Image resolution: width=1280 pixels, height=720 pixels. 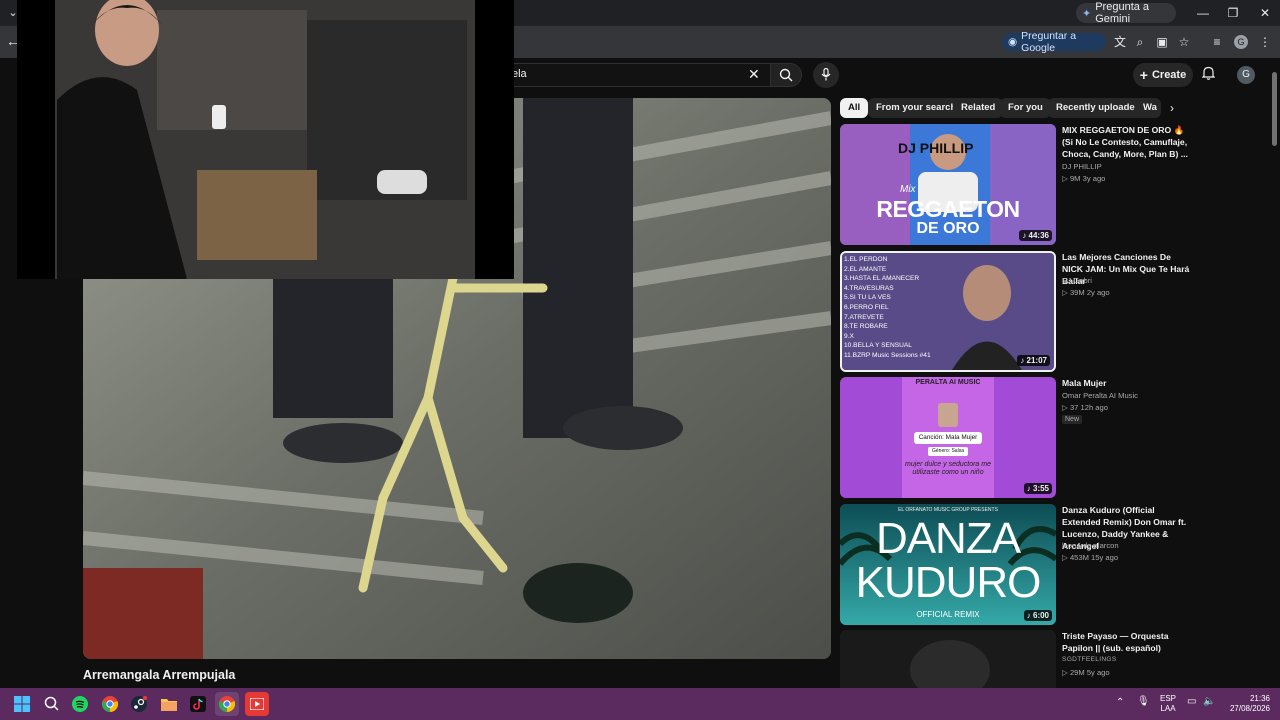 What do you see at coordinates (1259, 698) in the screenshot?
I see `clock-time: 21:36` at bounding box center [1259, 698].